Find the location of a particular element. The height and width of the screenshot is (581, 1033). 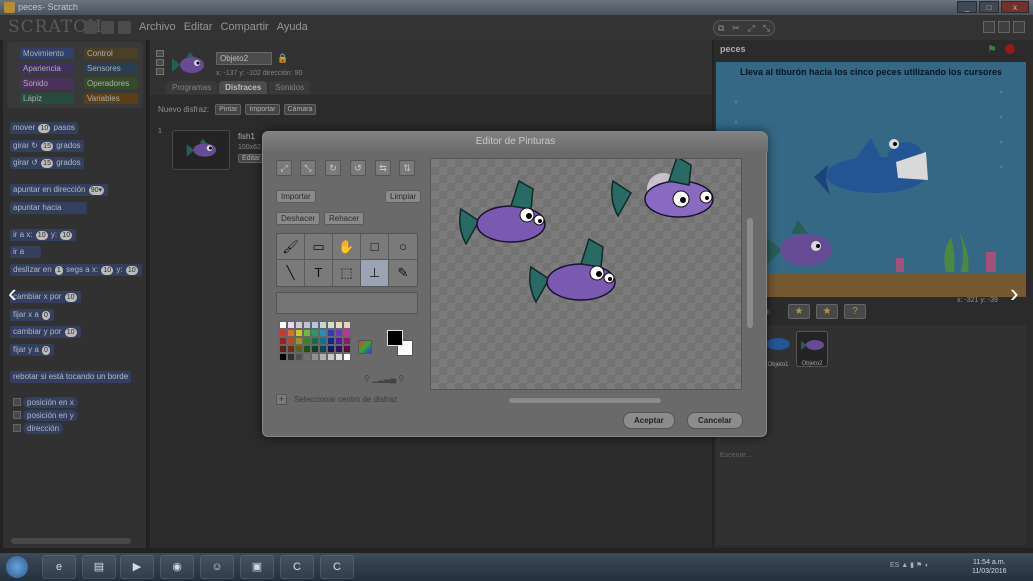

shrink-icon: ⤡ is located at coordinates (308, 168).